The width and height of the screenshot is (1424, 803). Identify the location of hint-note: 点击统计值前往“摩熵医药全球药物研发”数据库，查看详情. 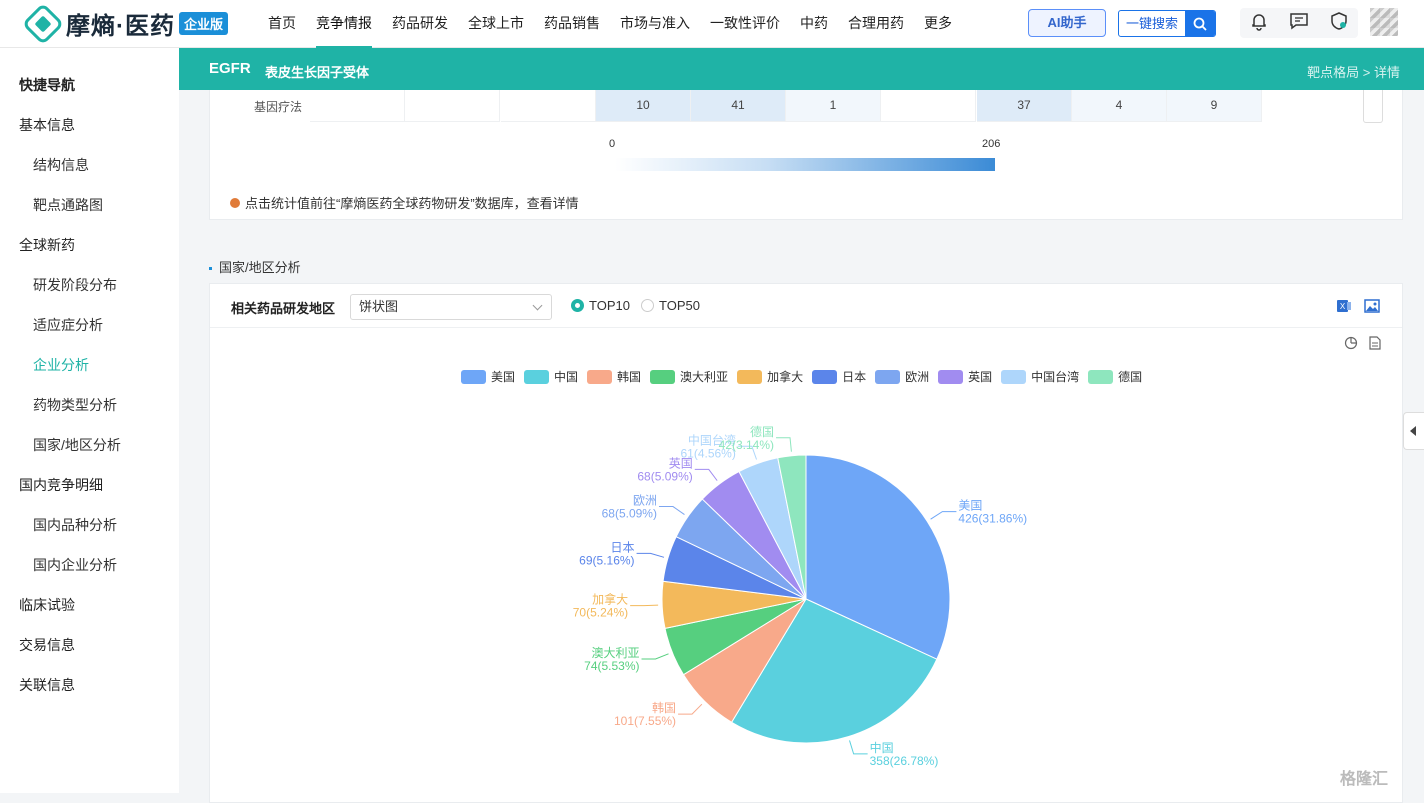
(404, 202).